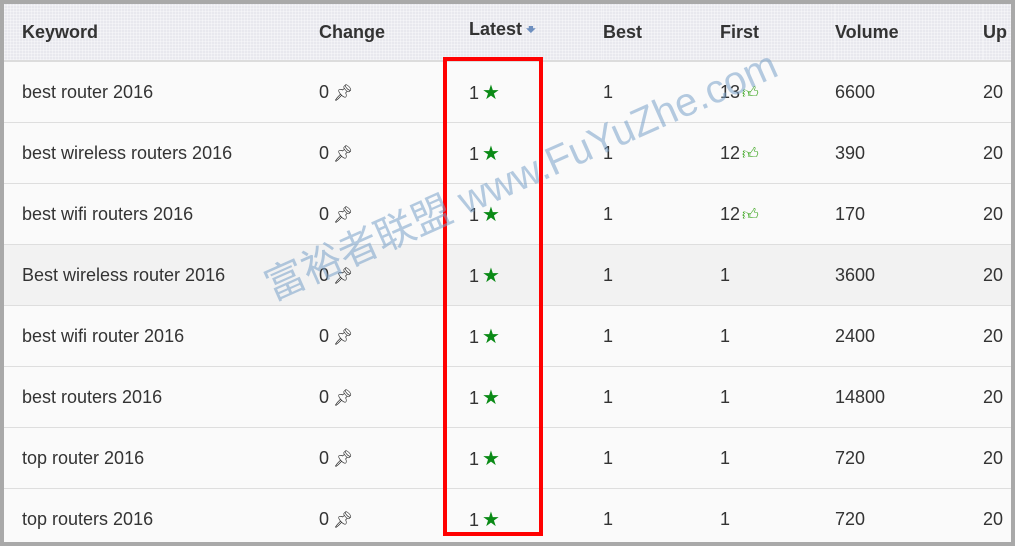 The image size is (1015, 546). I want to click on column-best: Best, so click(661, 33).